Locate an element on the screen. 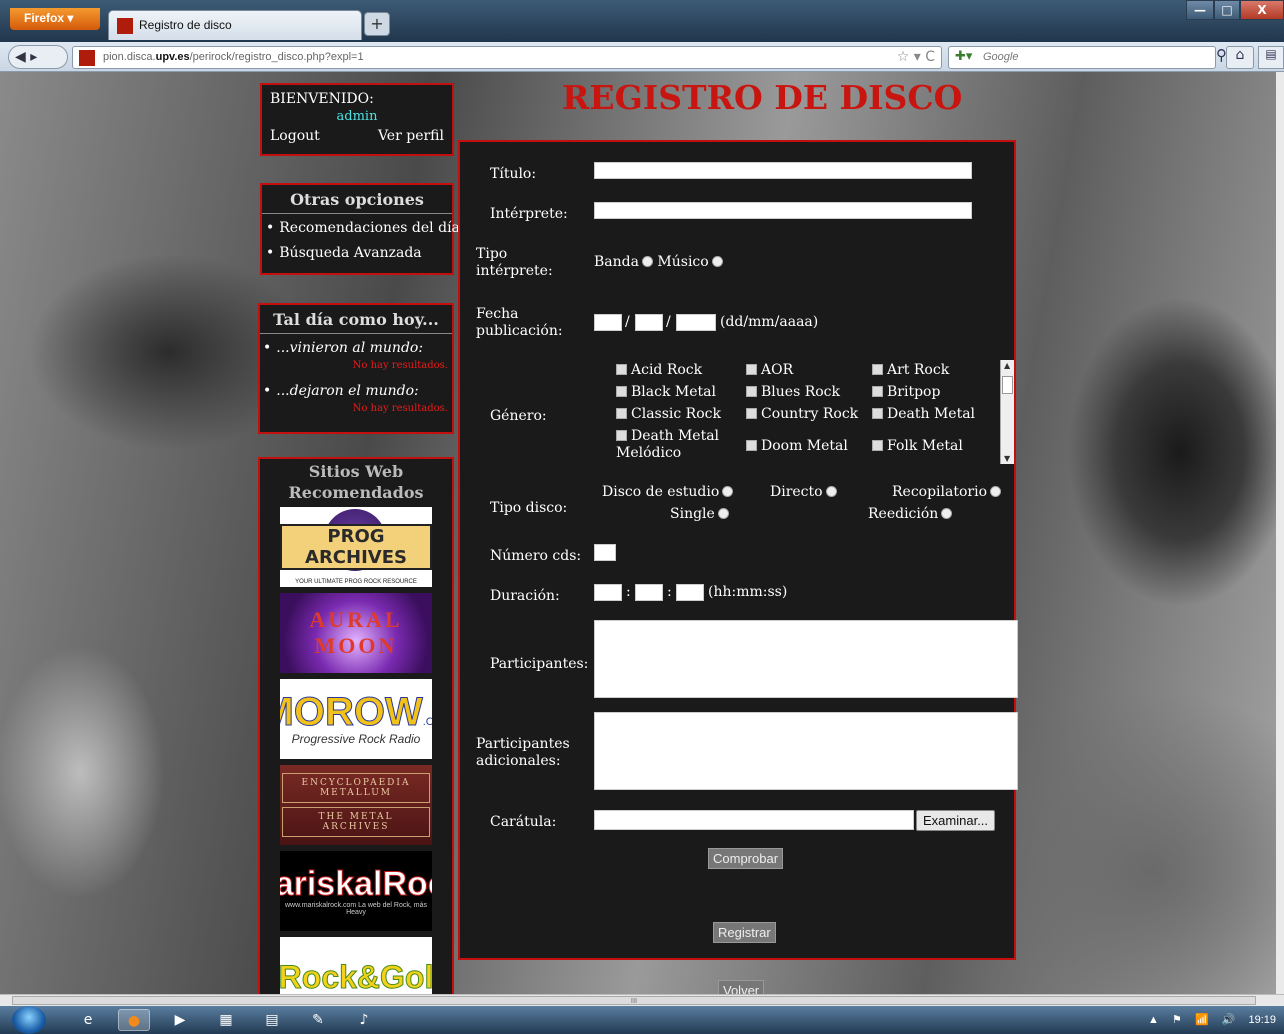 This screenshot has height=1034, width=1284. url-bar-icons: ☆ ▾ C is located at coordinates (916, 57).